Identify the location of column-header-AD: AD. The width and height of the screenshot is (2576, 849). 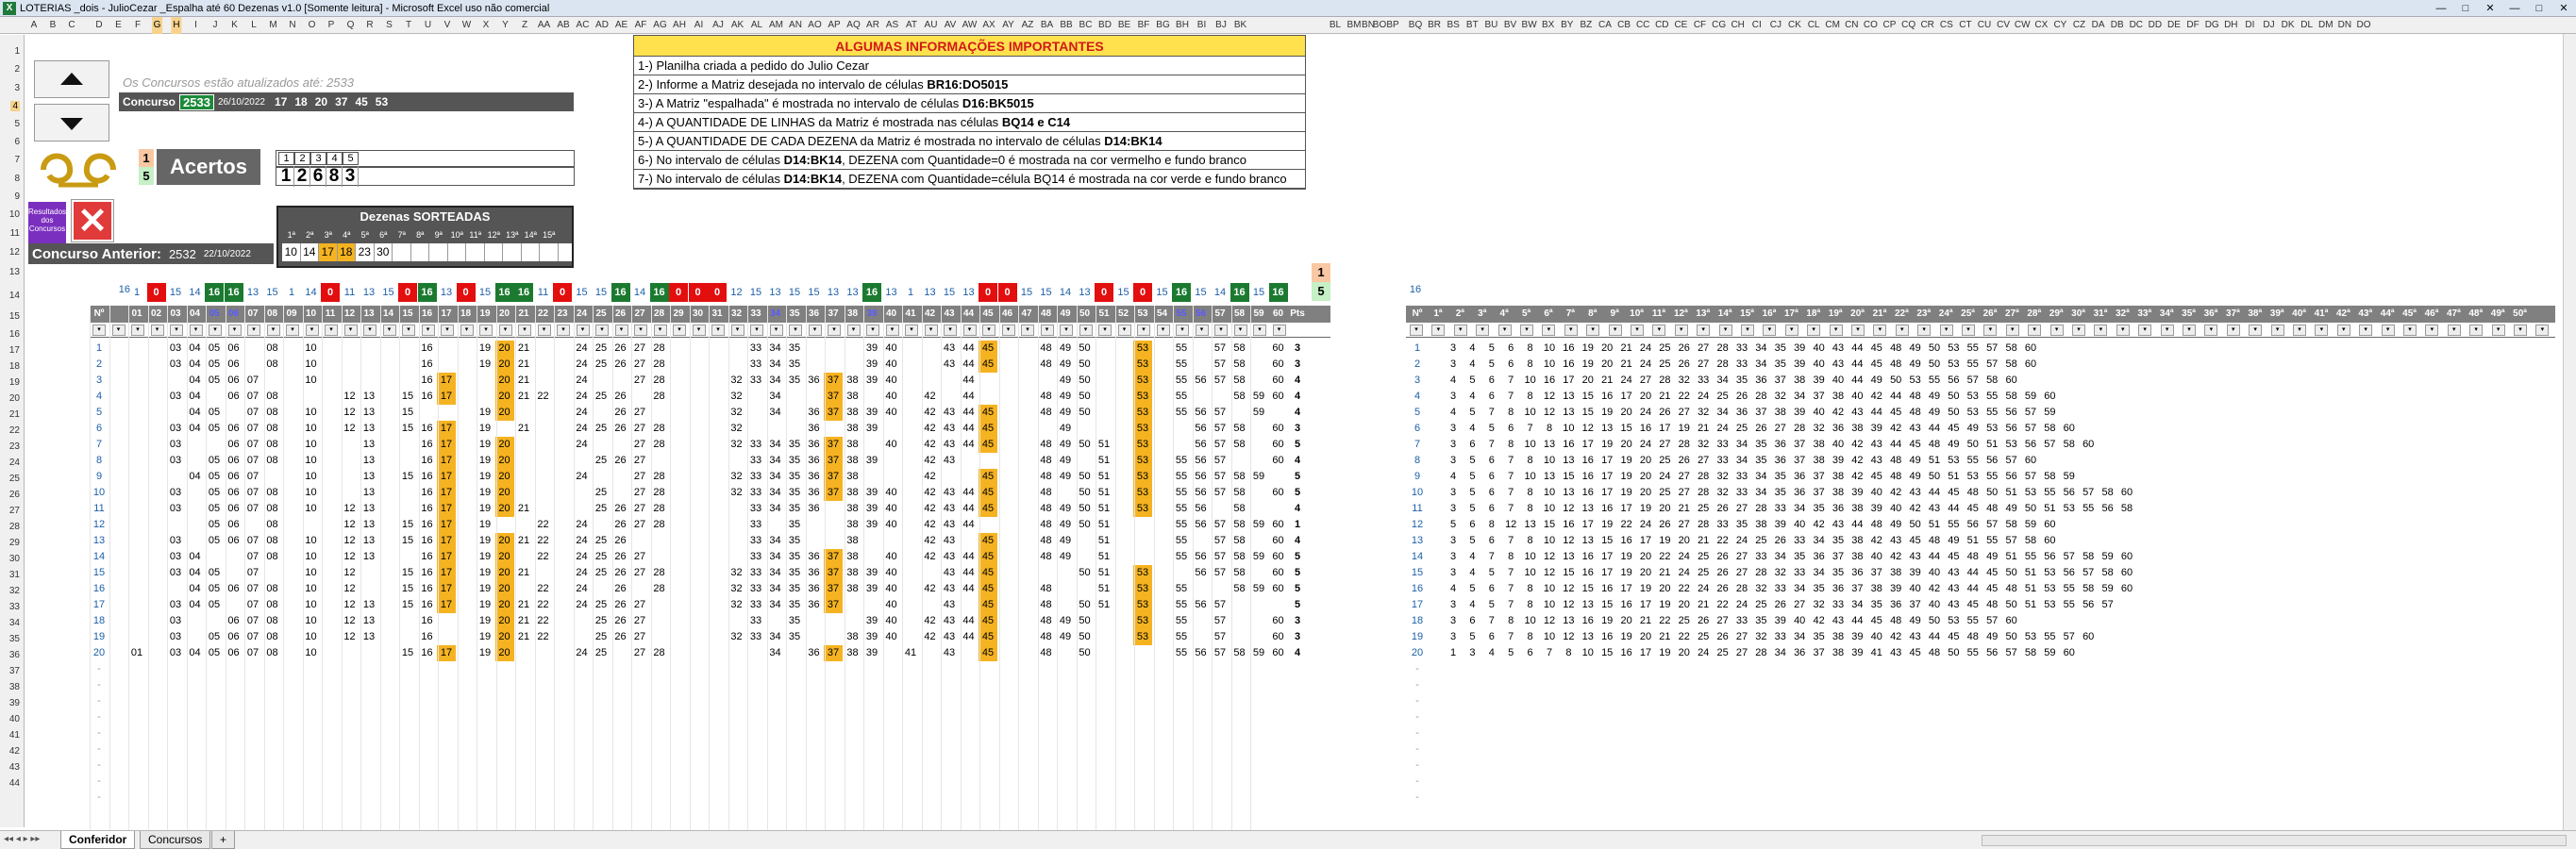
(602, 25).